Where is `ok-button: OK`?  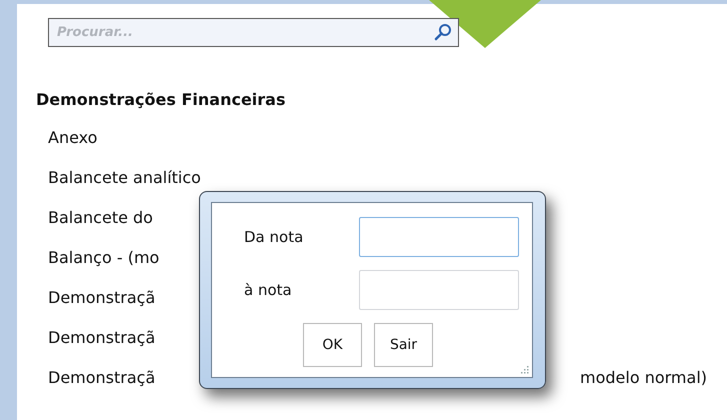 ok-button: OK is located at coordinates (332, 345).